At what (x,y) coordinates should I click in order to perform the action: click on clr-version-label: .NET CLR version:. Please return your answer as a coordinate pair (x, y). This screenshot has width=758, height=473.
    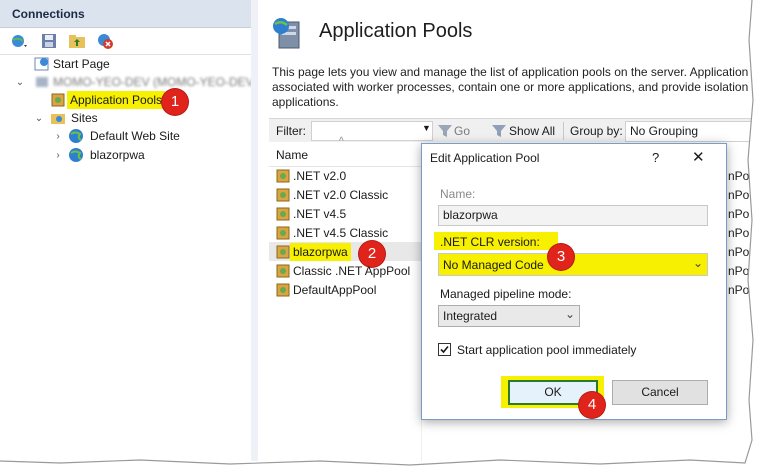
    Looking at the image, I should click on (490, 242).